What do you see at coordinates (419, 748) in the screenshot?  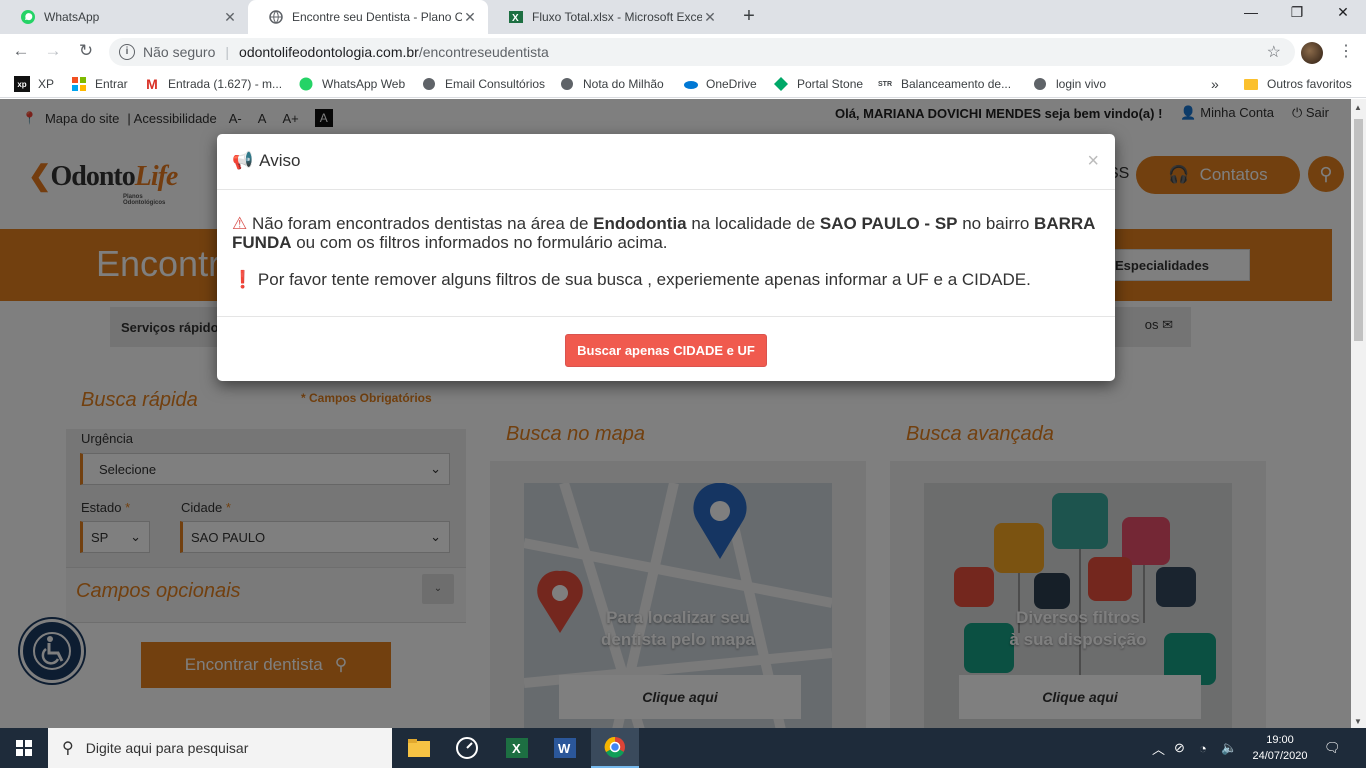 I see `file-explorer-icon` at bounding box center [419, 748].